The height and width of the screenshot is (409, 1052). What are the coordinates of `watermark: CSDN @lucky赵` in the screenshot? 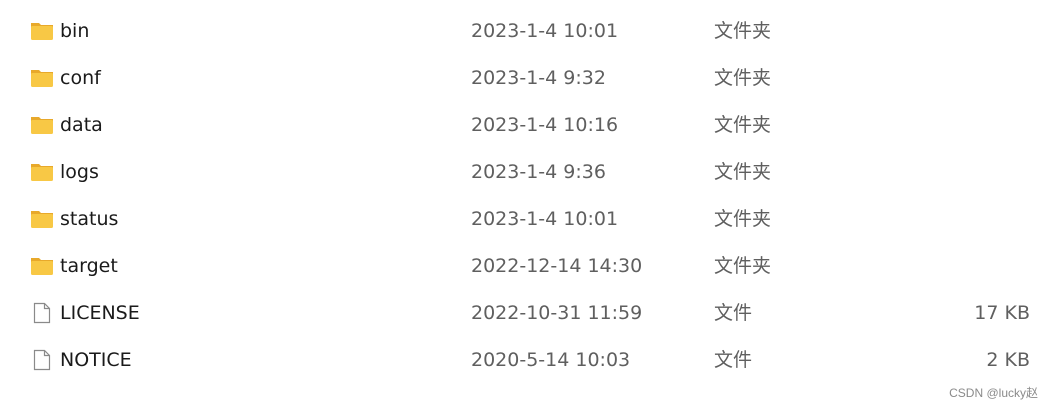 It's located at (993, 393).